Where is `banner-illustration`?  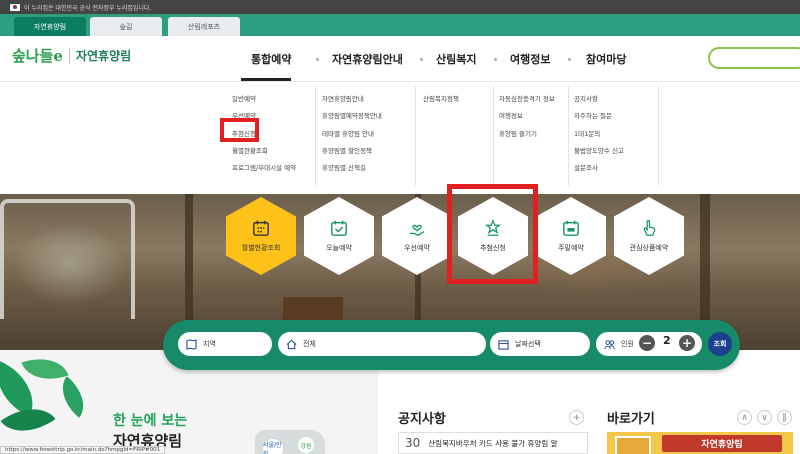 banner-illustration is located at coordinates (633, 445).